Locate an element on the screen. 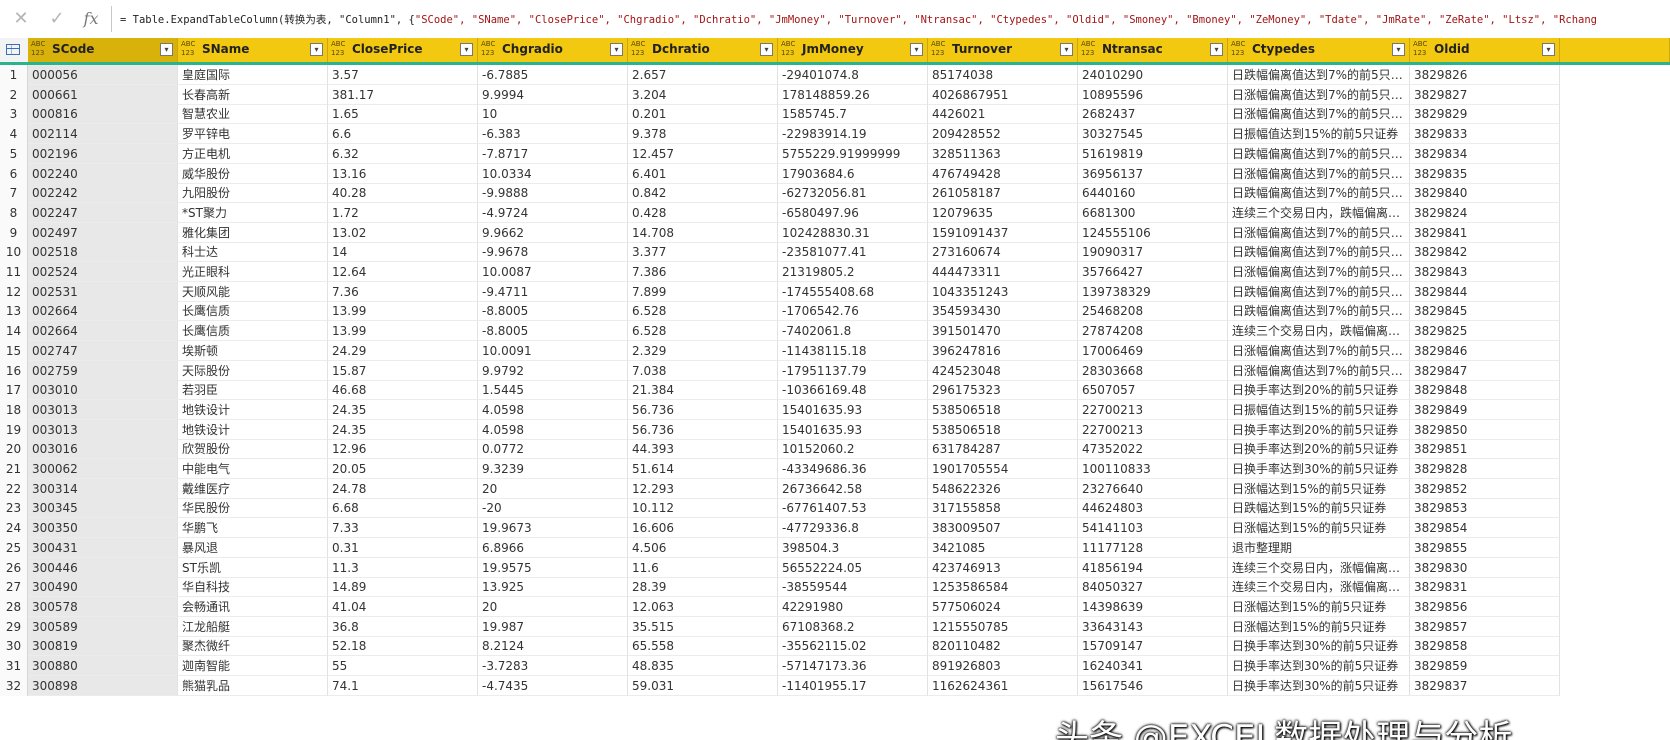 Image resolution: width=1670 pixels, height=740 pixels. column-header-turnover: ABC 123 Turnover ▾ is located at coordinates (1003, 50).